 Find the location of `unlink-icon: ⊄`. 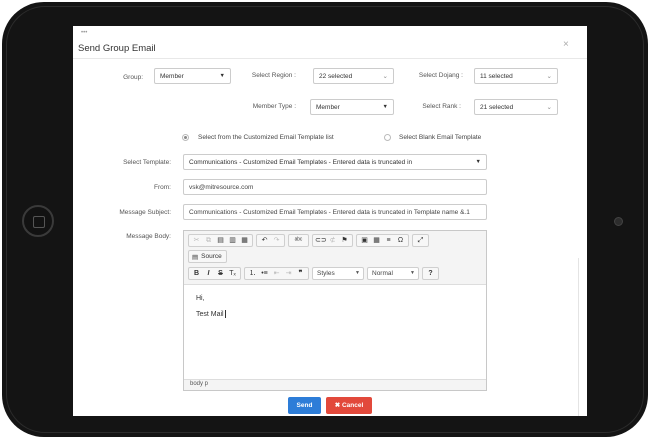

unlink-icon: ⊄ is located at coordinates (332, 240).